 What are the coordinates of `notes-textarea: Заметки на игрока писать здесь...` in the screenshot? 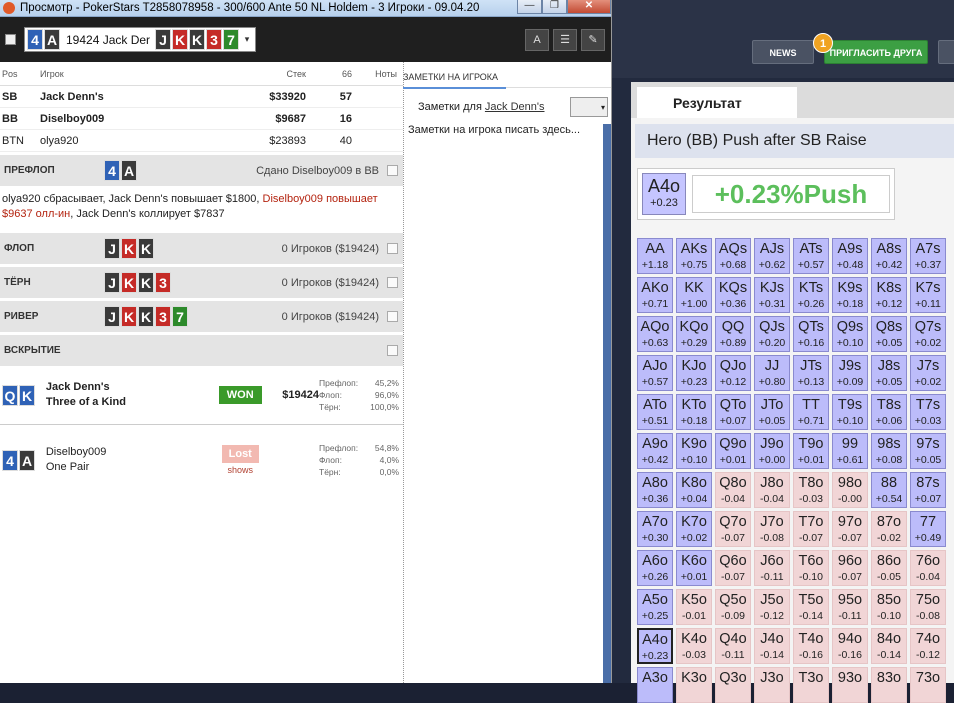 It's located at (509, 130).